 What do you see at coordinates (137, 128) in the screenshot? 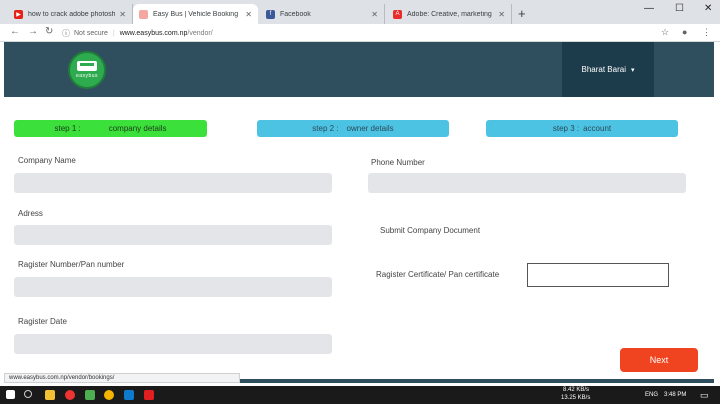
I see `step-name: company details` at bounding box center [137, 128].